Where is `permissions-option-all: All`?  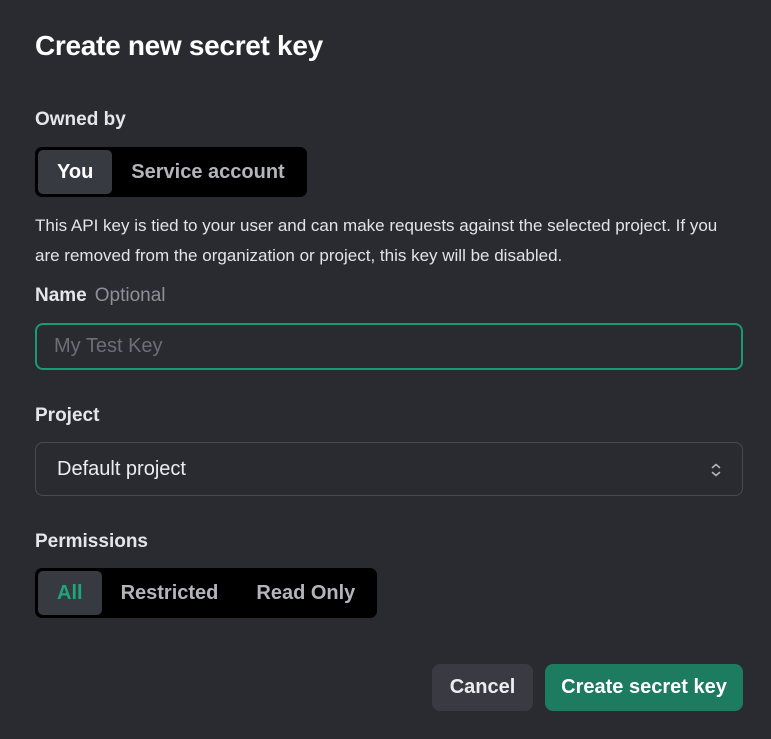 permissions-option-all: All is located at coordinates (70, 593).